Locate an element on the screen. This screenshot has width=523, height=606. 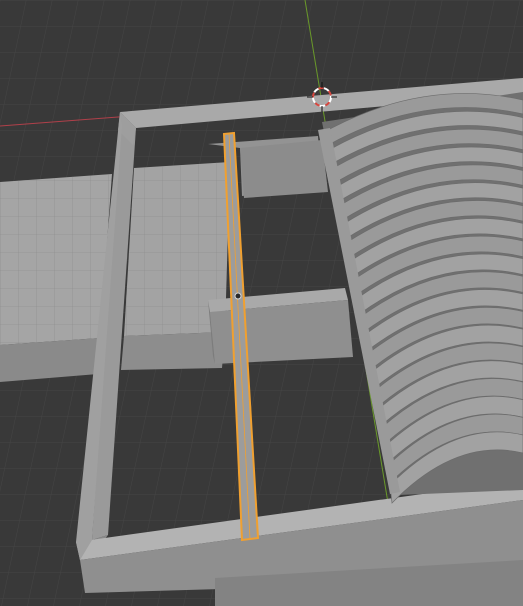
object-origin-icon is located at coordinates (238, 296).